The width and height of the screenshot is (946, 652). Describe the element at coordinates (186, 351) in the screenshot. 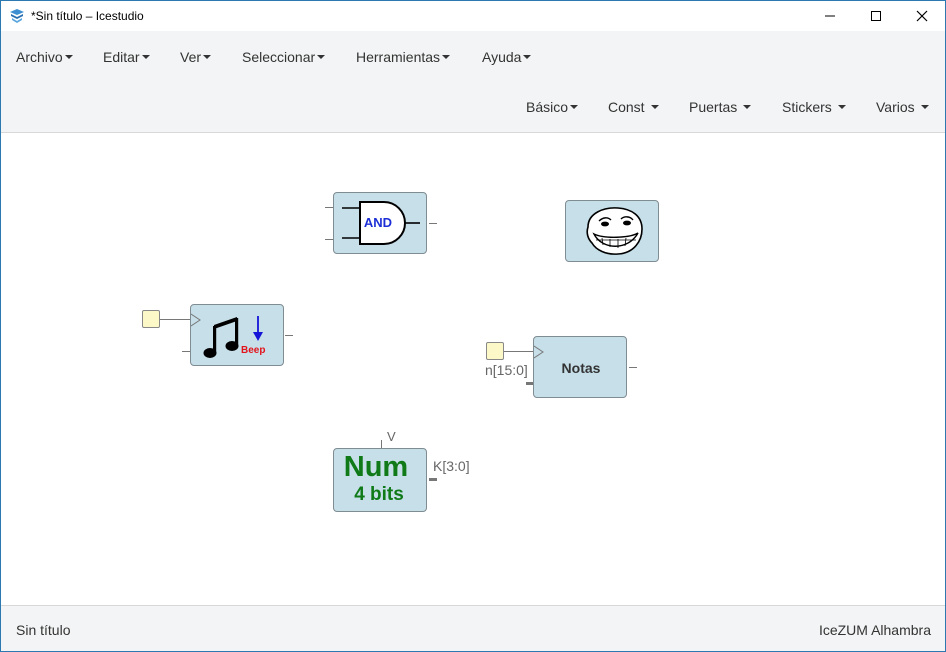

I see `beep-input-wire-b` at that location.